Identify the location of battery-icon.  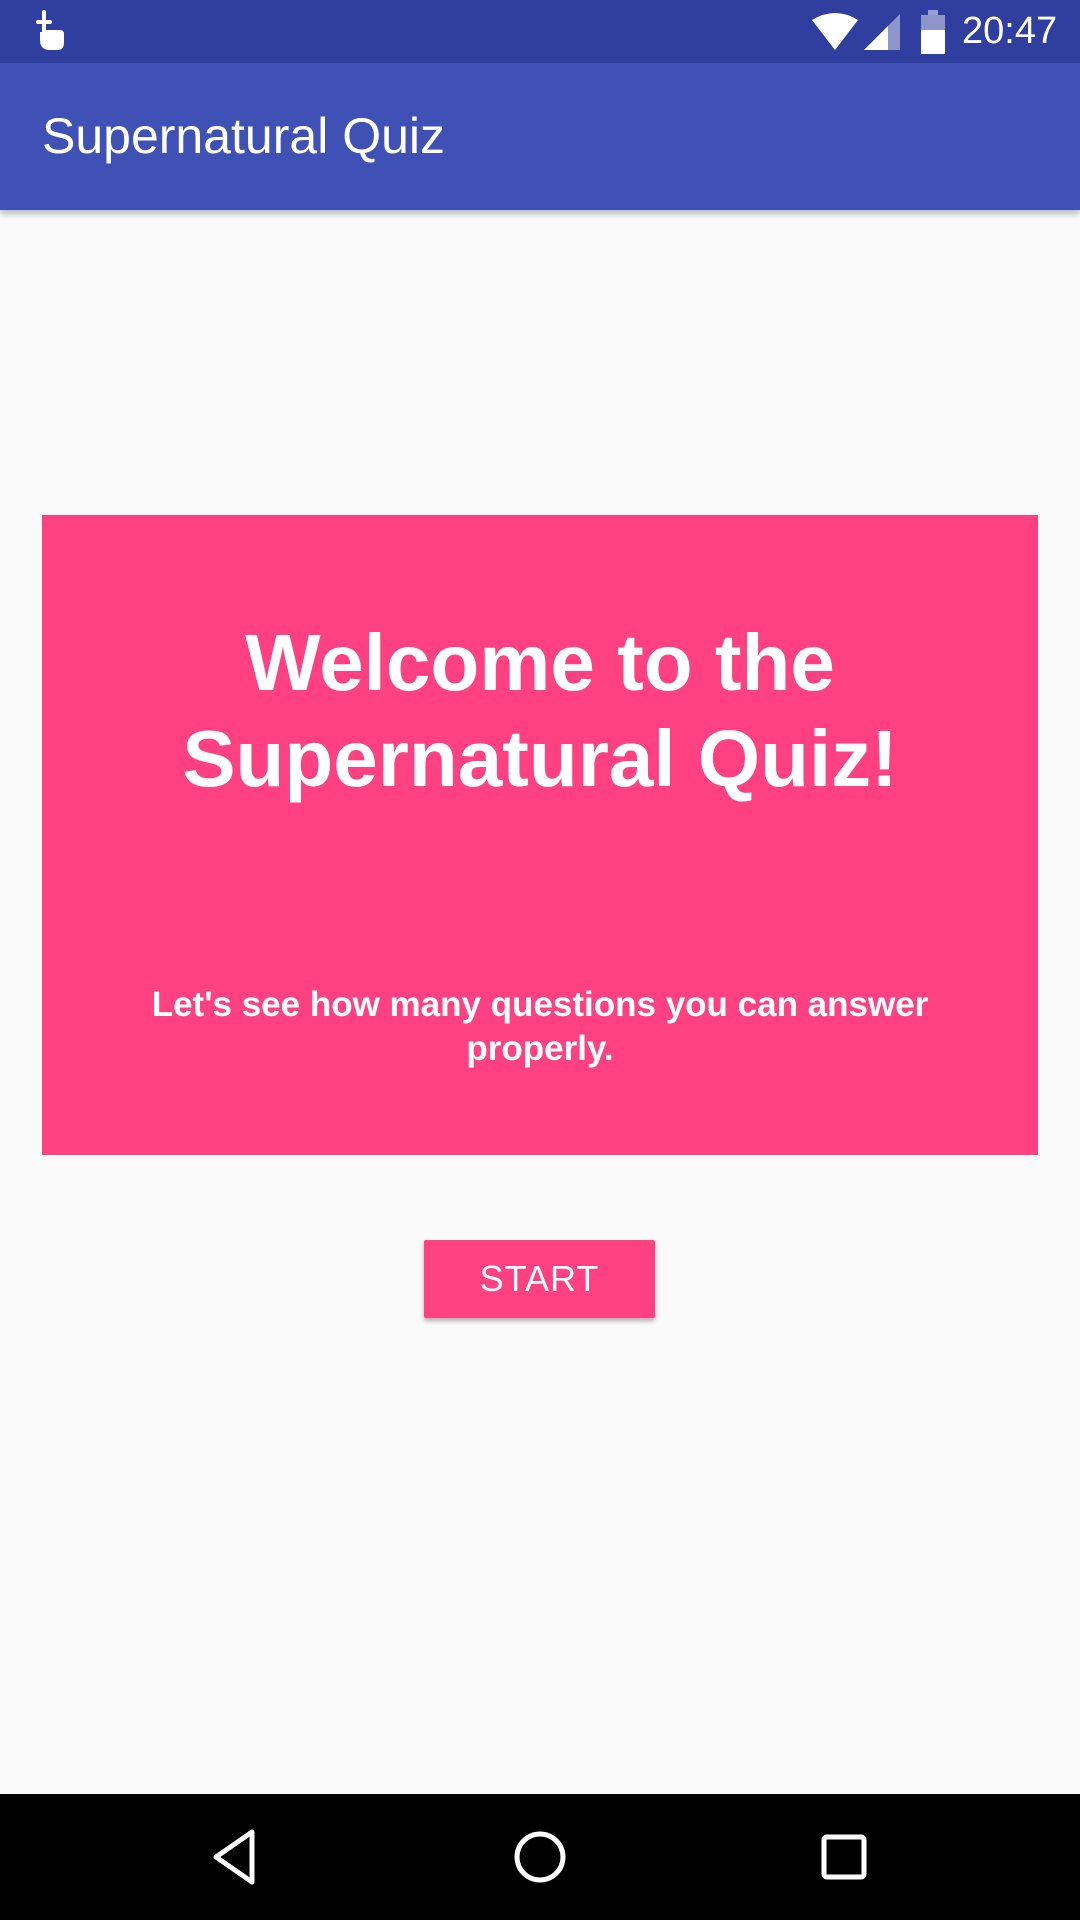
(933, 32).